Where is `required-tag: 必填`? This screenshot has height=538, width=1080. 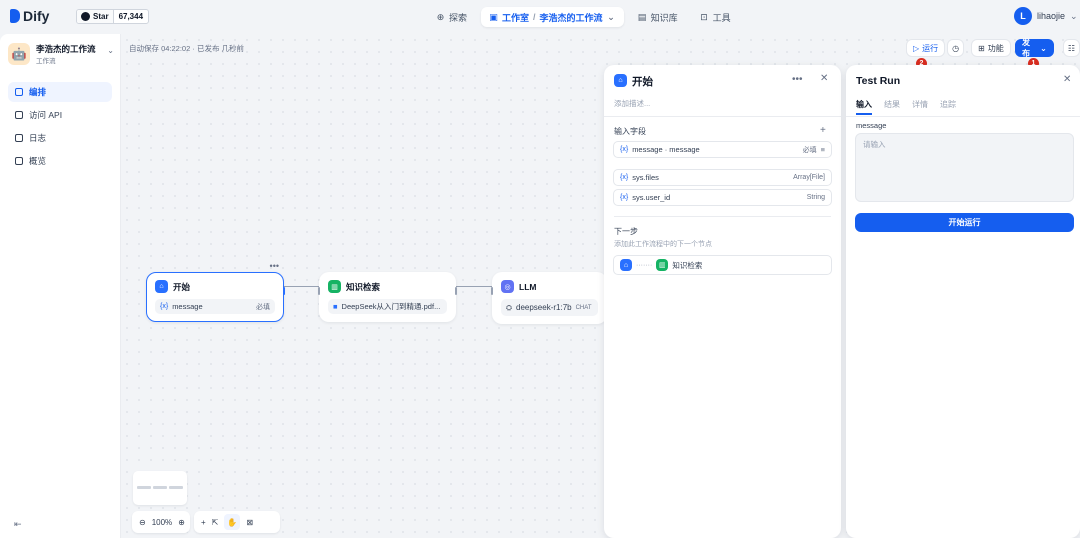
required-tag: 必填 is located at coordinates (263, 307).